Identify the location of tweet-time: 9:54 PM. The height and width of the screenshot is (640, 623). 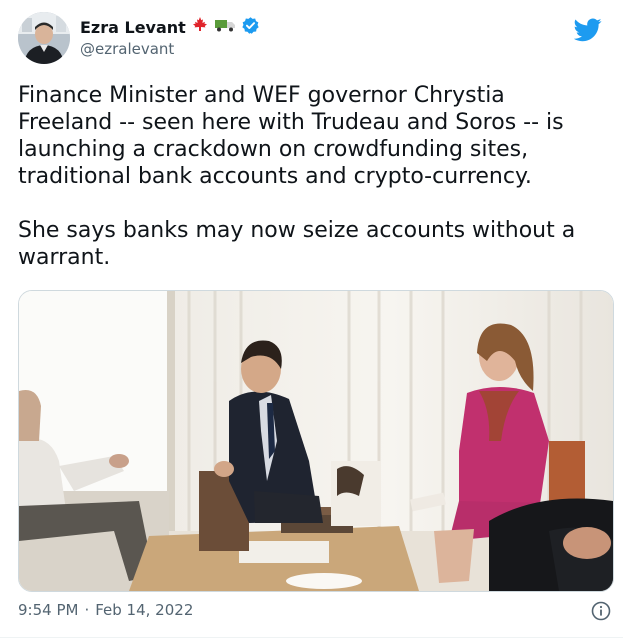
(48, 610).